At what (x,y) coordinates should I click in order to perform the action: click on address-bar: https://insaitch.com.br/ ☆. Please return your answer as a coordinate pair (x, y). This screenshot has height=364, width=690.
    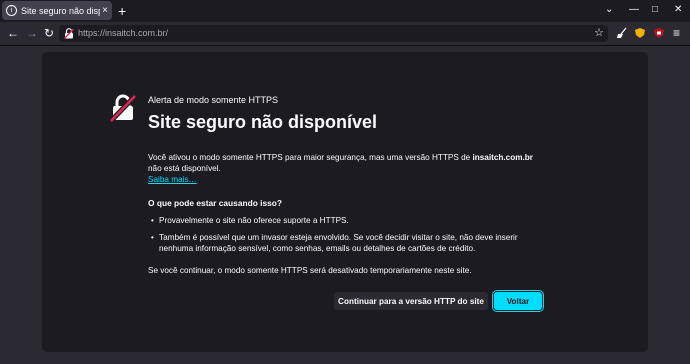
    Looking at the image, I should click on (333, 33).